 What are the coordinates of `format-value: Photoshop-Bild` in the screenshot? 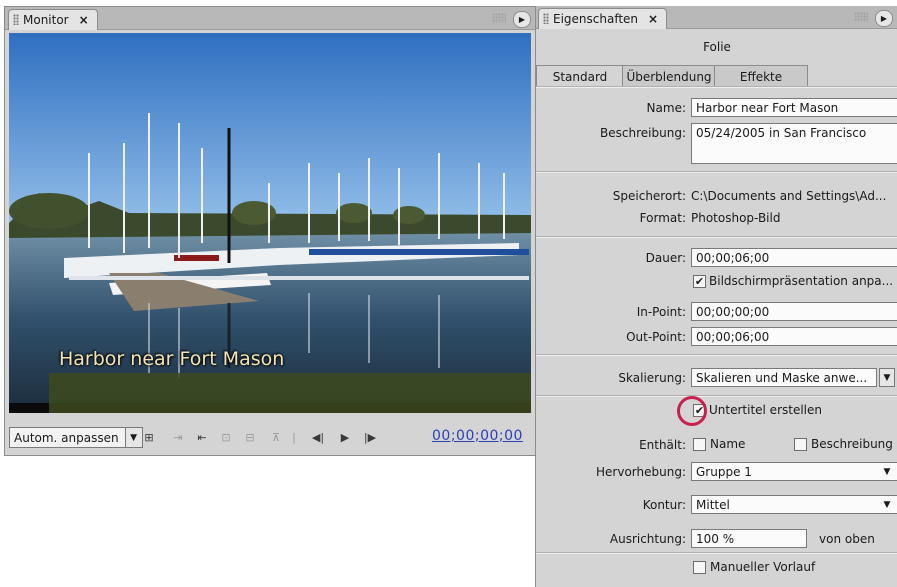 It's located at (736, 218).